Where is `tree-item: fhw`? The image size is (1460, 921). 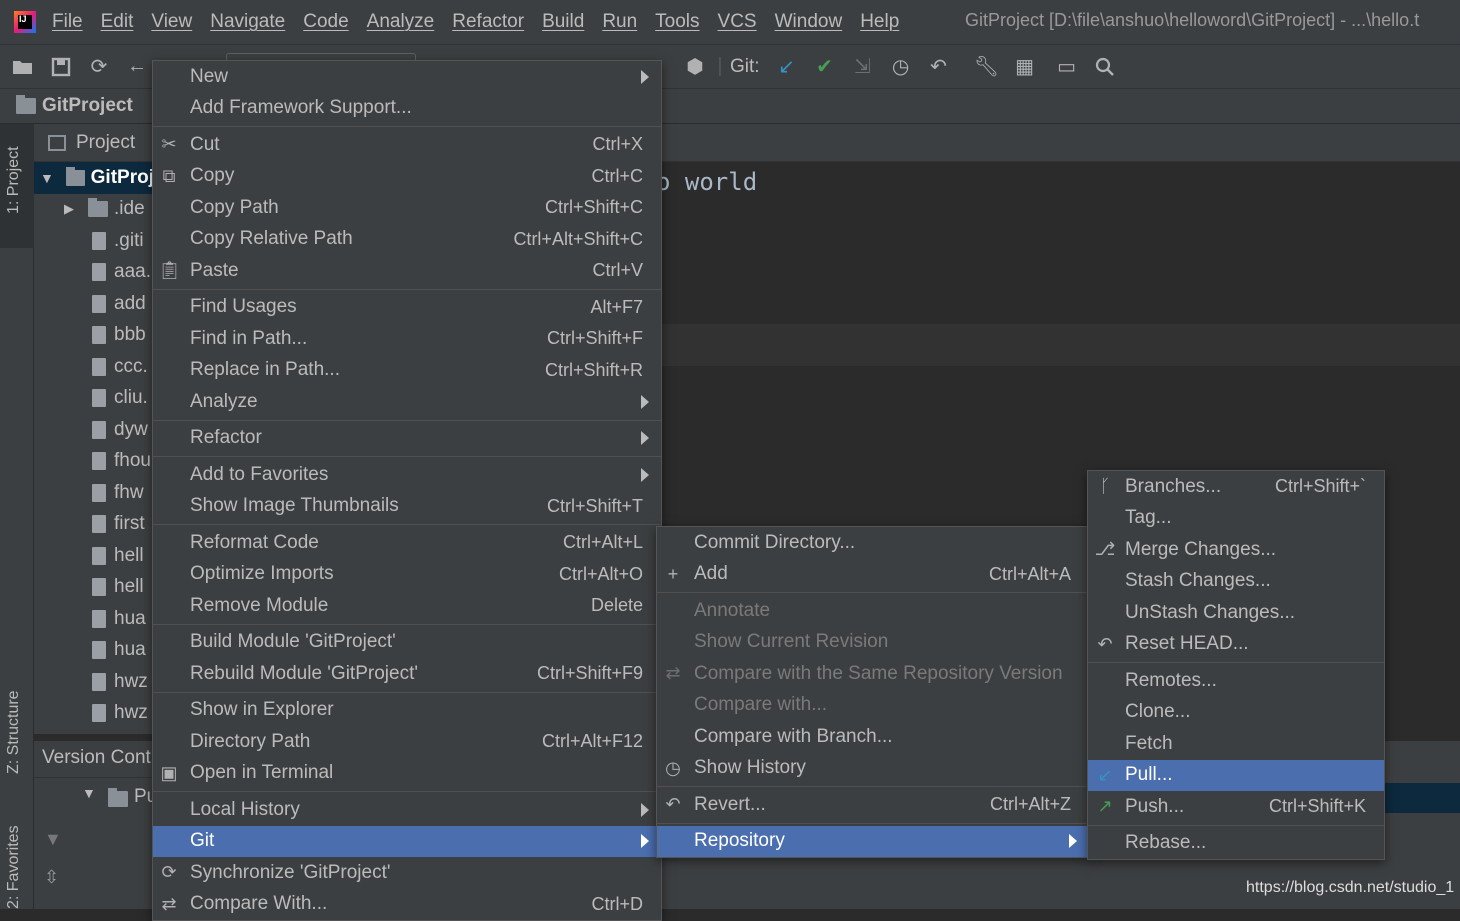
tree-item: fhw is located at coordinates (94, 493).